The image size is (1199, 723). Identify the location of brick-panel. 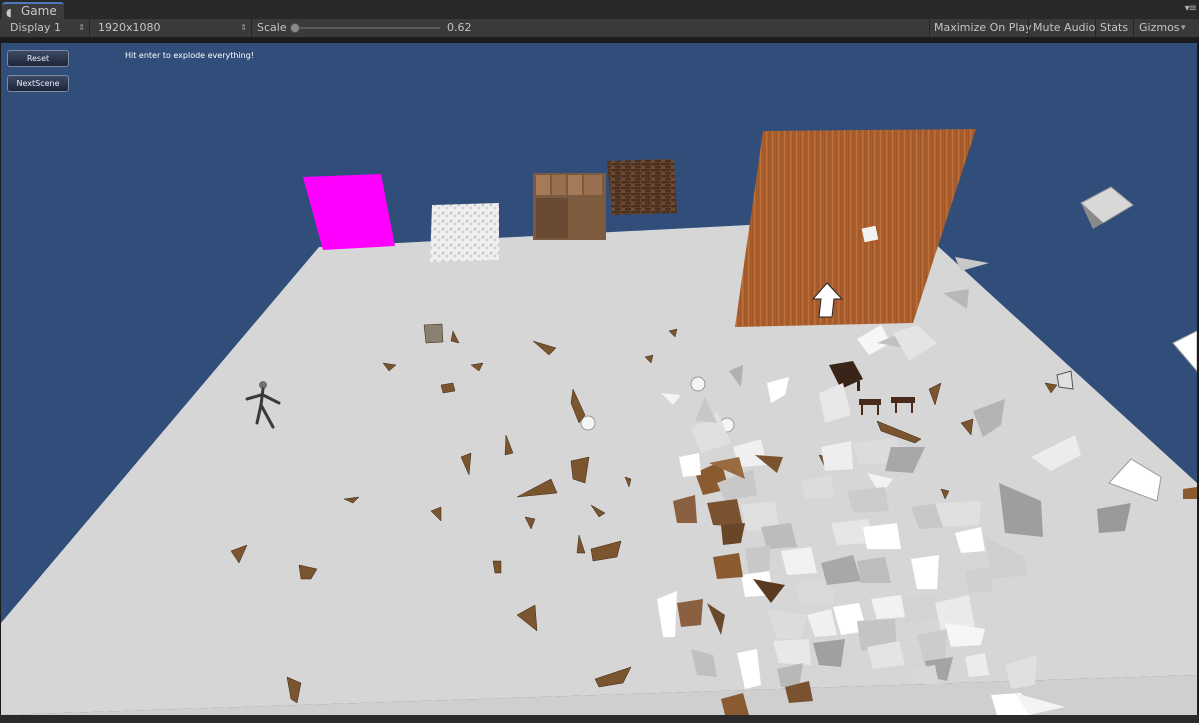
(642, 187).